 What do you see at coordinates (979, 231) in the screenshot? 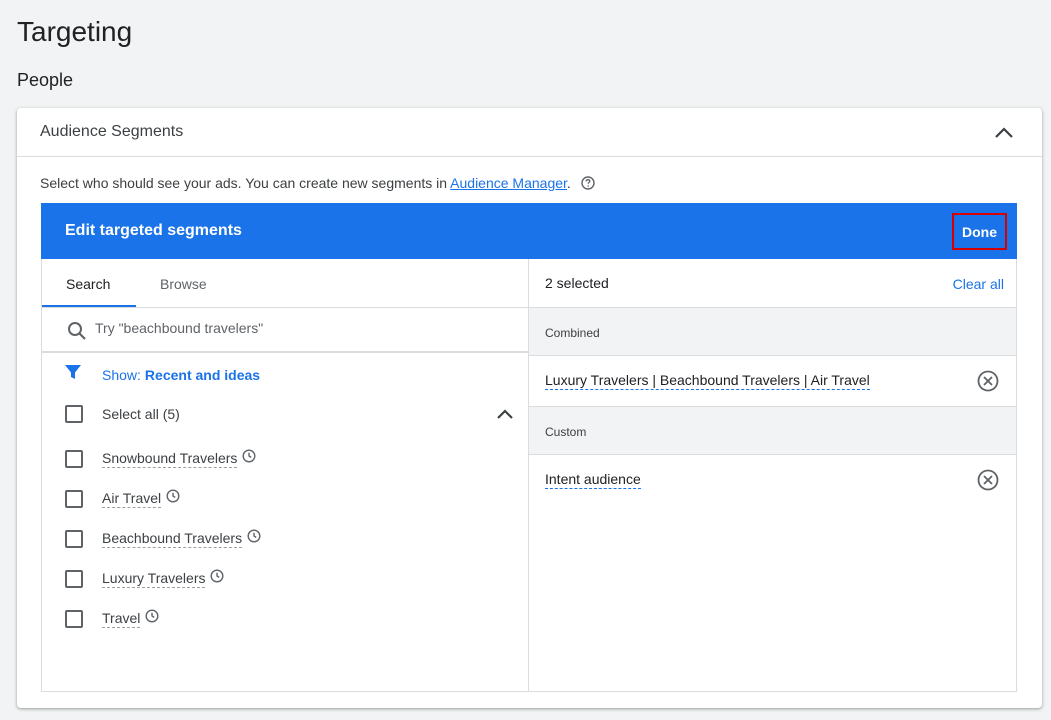
I see `done-button: Done` at bounding box center [979, 231].